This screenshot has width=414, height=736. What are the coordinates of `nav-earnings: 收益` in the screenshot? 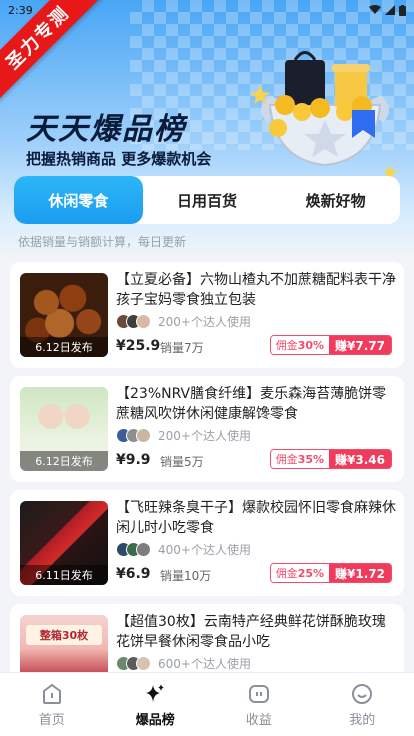 It's located at (259, 704).